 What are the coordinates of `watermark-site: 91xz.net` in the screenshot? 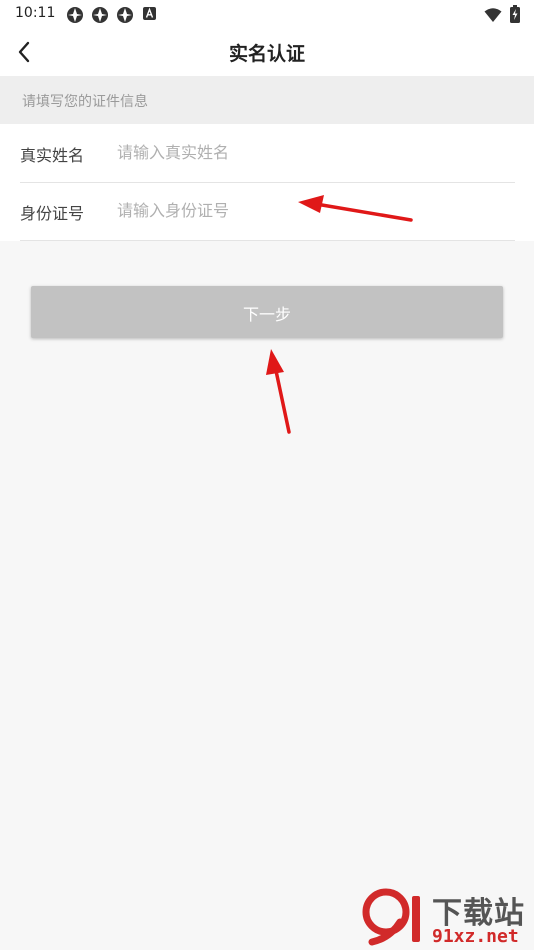 It's located at (475, 936).